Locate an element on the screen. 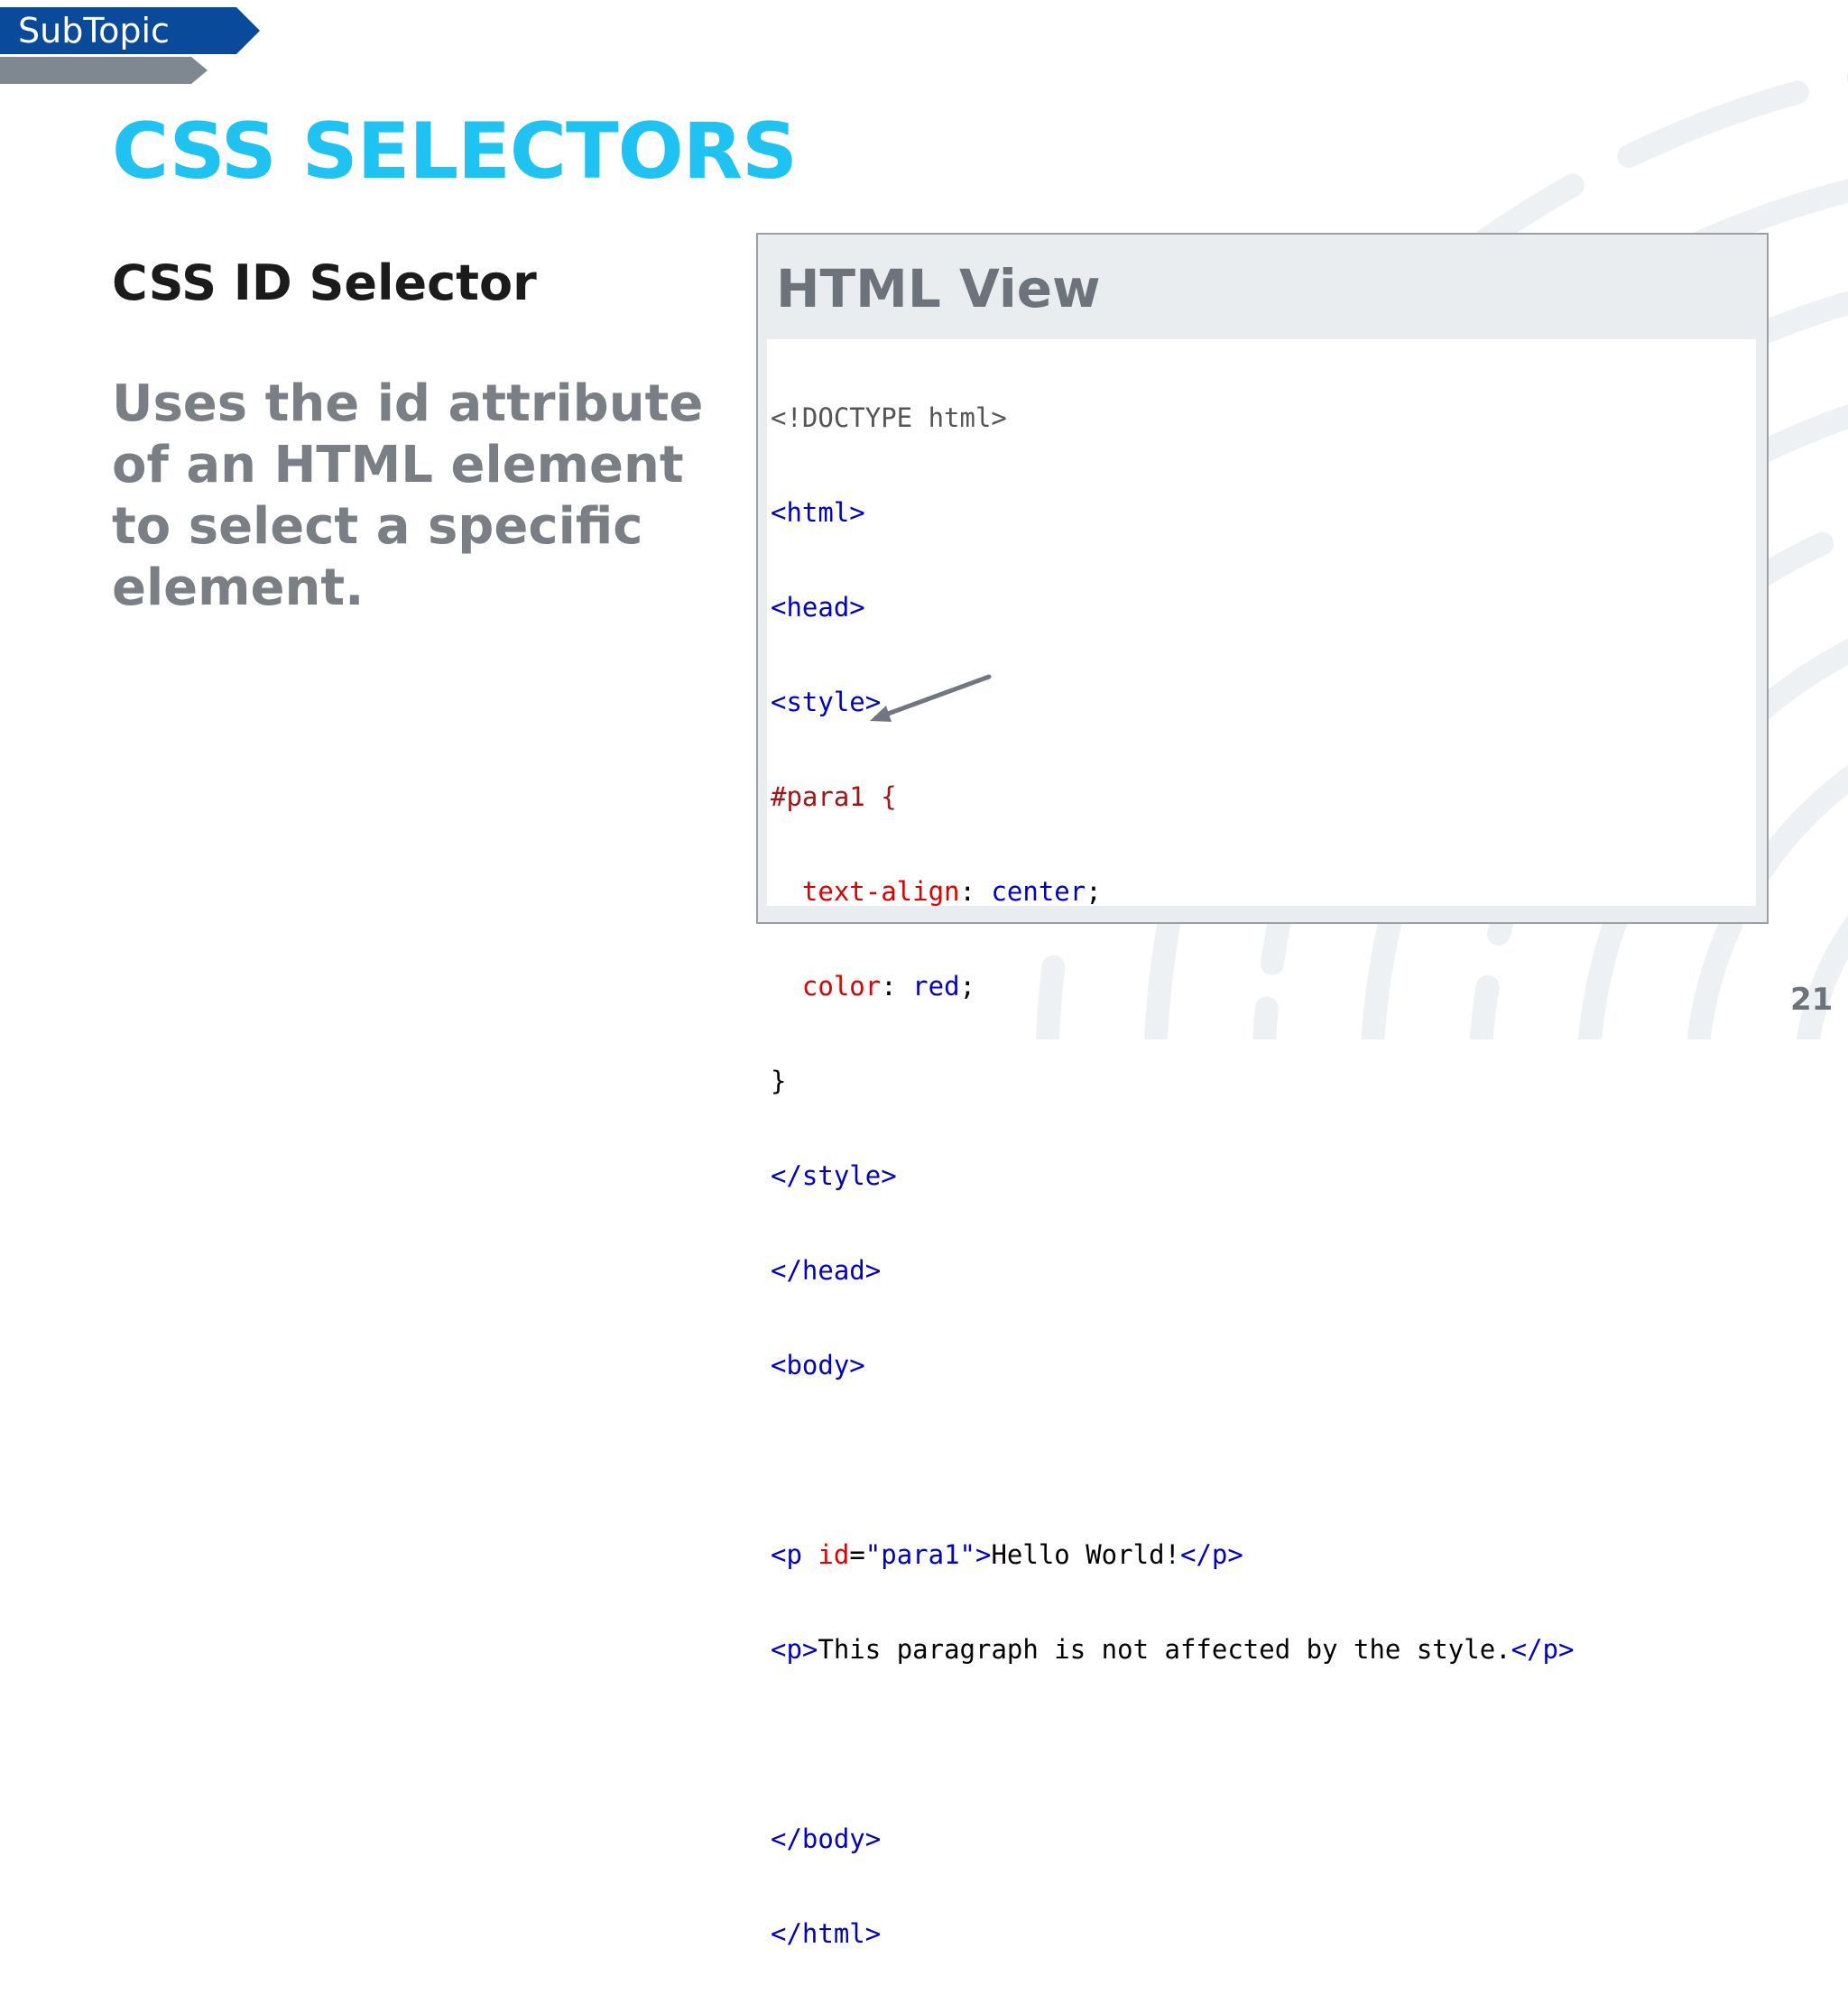  code-p1-open: <p is located at coordinates (794, 1554).